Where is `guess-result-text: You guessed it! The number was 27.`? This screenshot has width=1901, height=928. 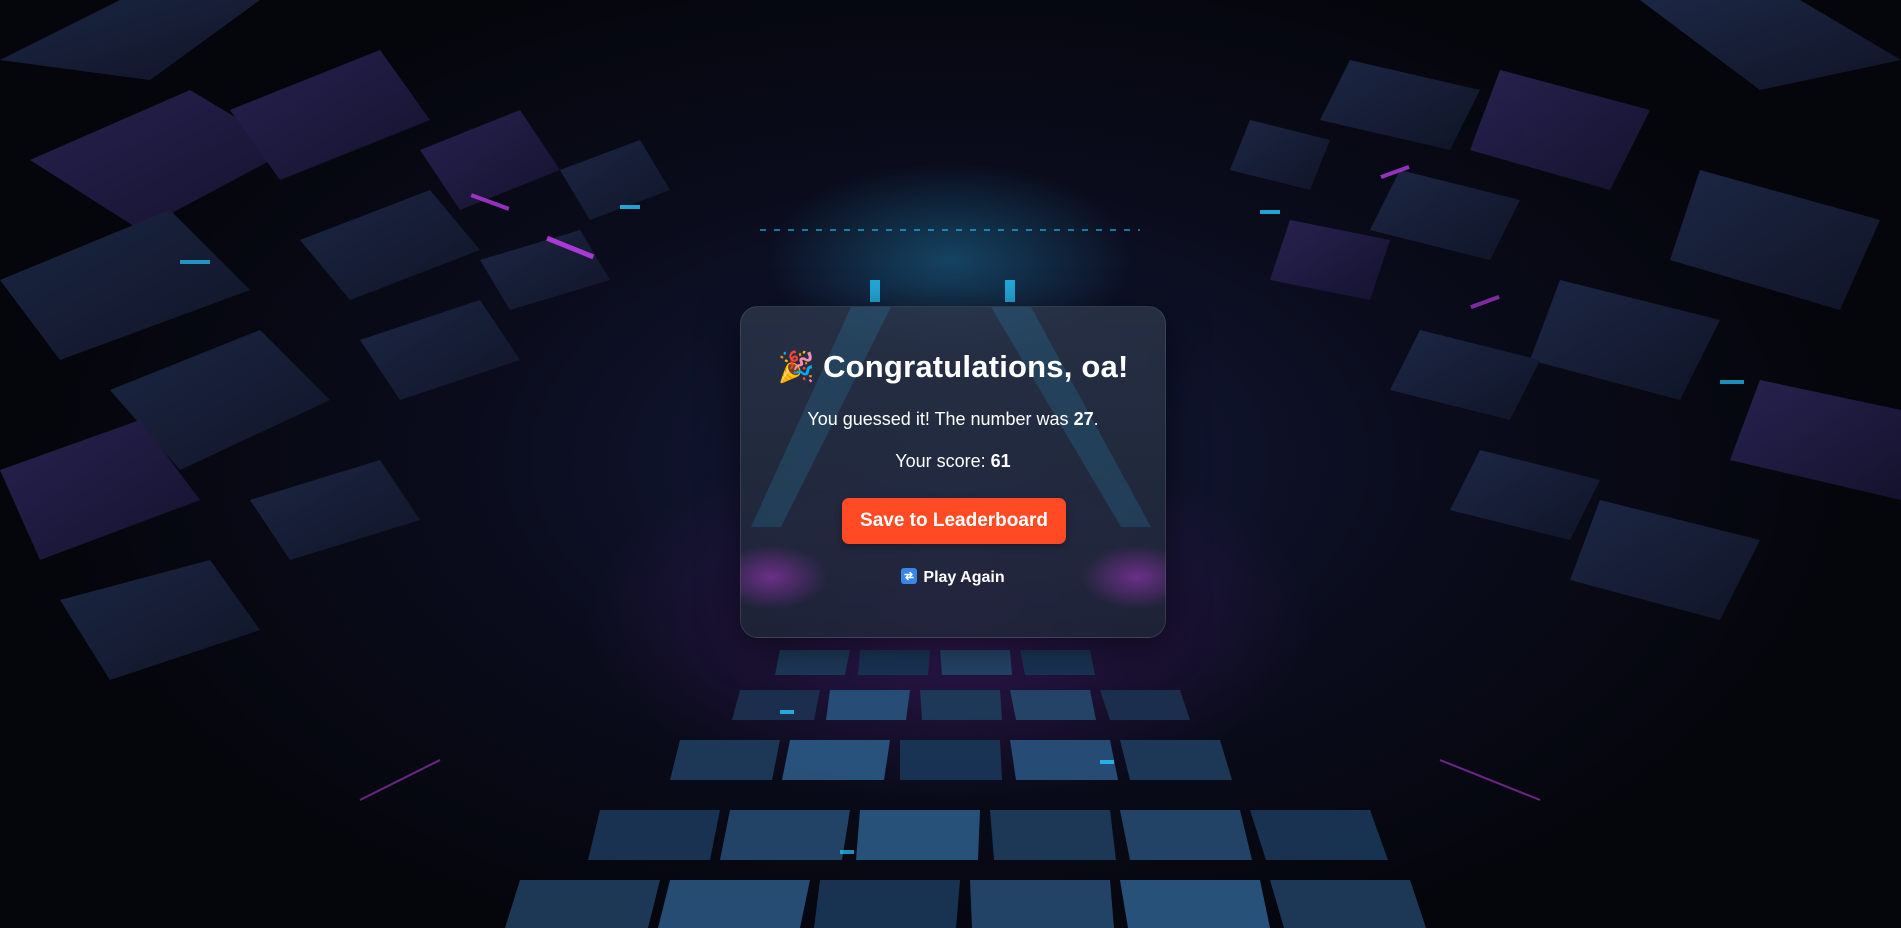 guess-result-text: You guessed it! The number was 27. is located at coordinates (953, 419).